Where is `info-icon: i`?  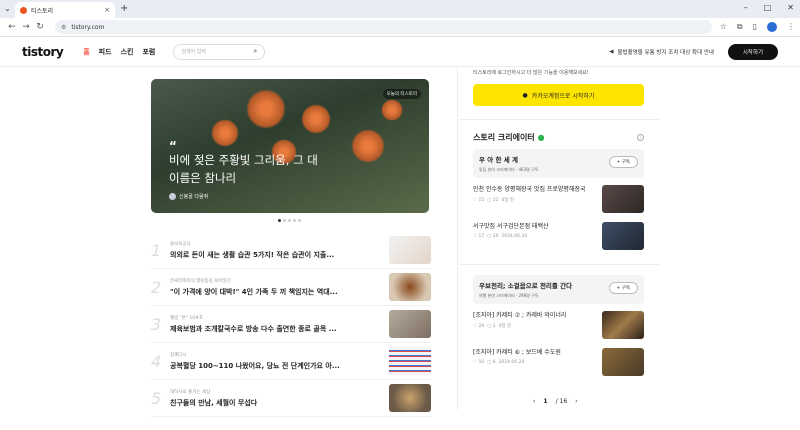 info-icon: i is located at coordinates (640, 137).